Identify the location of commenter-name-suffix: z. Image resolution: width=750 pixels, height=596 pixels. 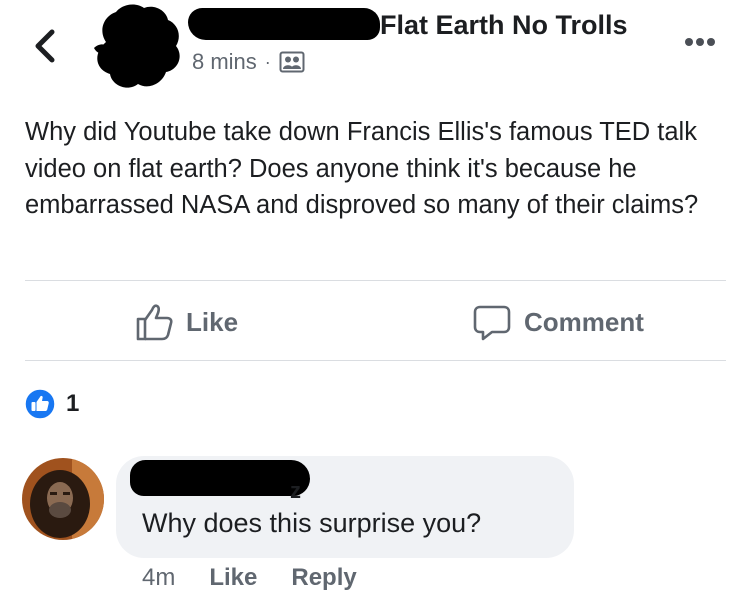
(295, 491).